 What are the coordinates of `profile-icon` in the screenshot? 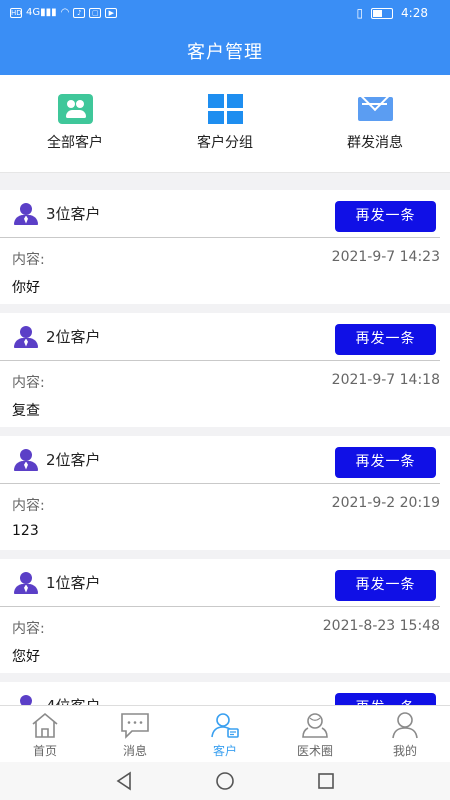 It's located at (405, 725).